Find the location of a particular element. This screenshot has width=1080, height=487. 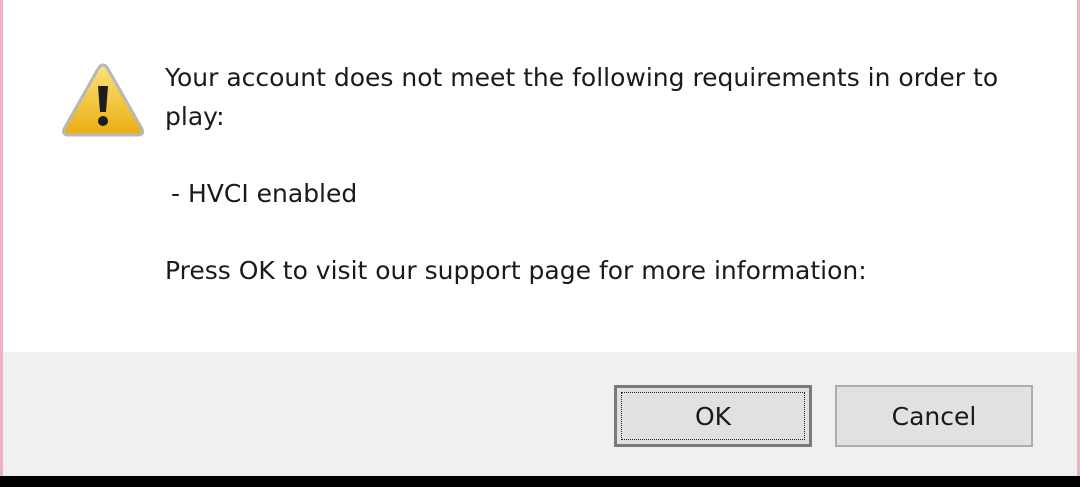

requirement-item: - HVCI enabled is located at coordinates (264, 193).